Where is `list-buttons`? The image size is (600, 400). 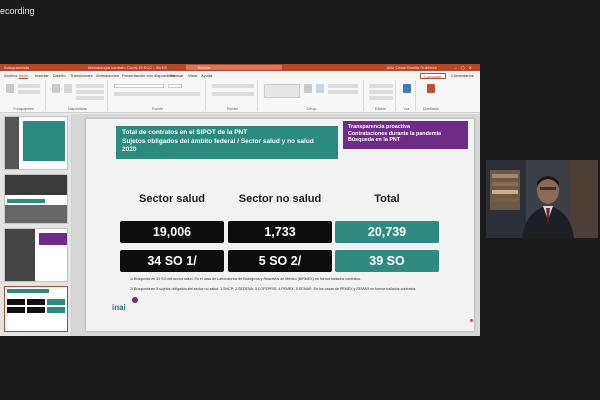
list-buttons is located at coordinates (233, 86).